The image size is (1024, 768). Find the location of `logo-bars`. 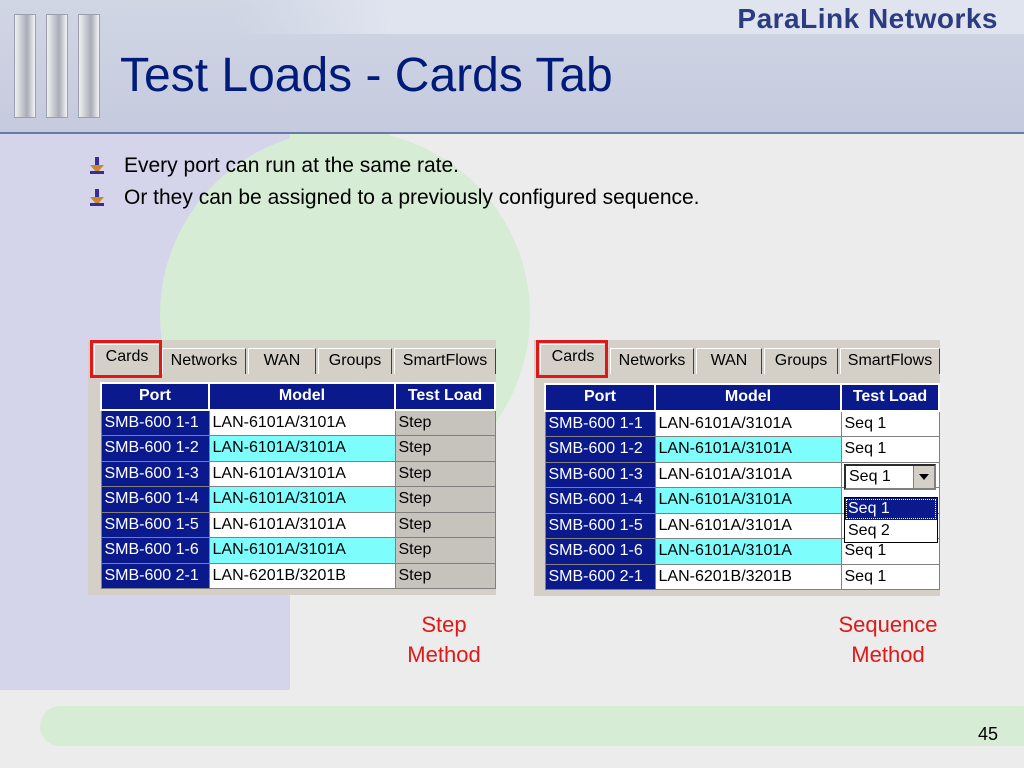

logo-bars is located at coordinates (59, 66).